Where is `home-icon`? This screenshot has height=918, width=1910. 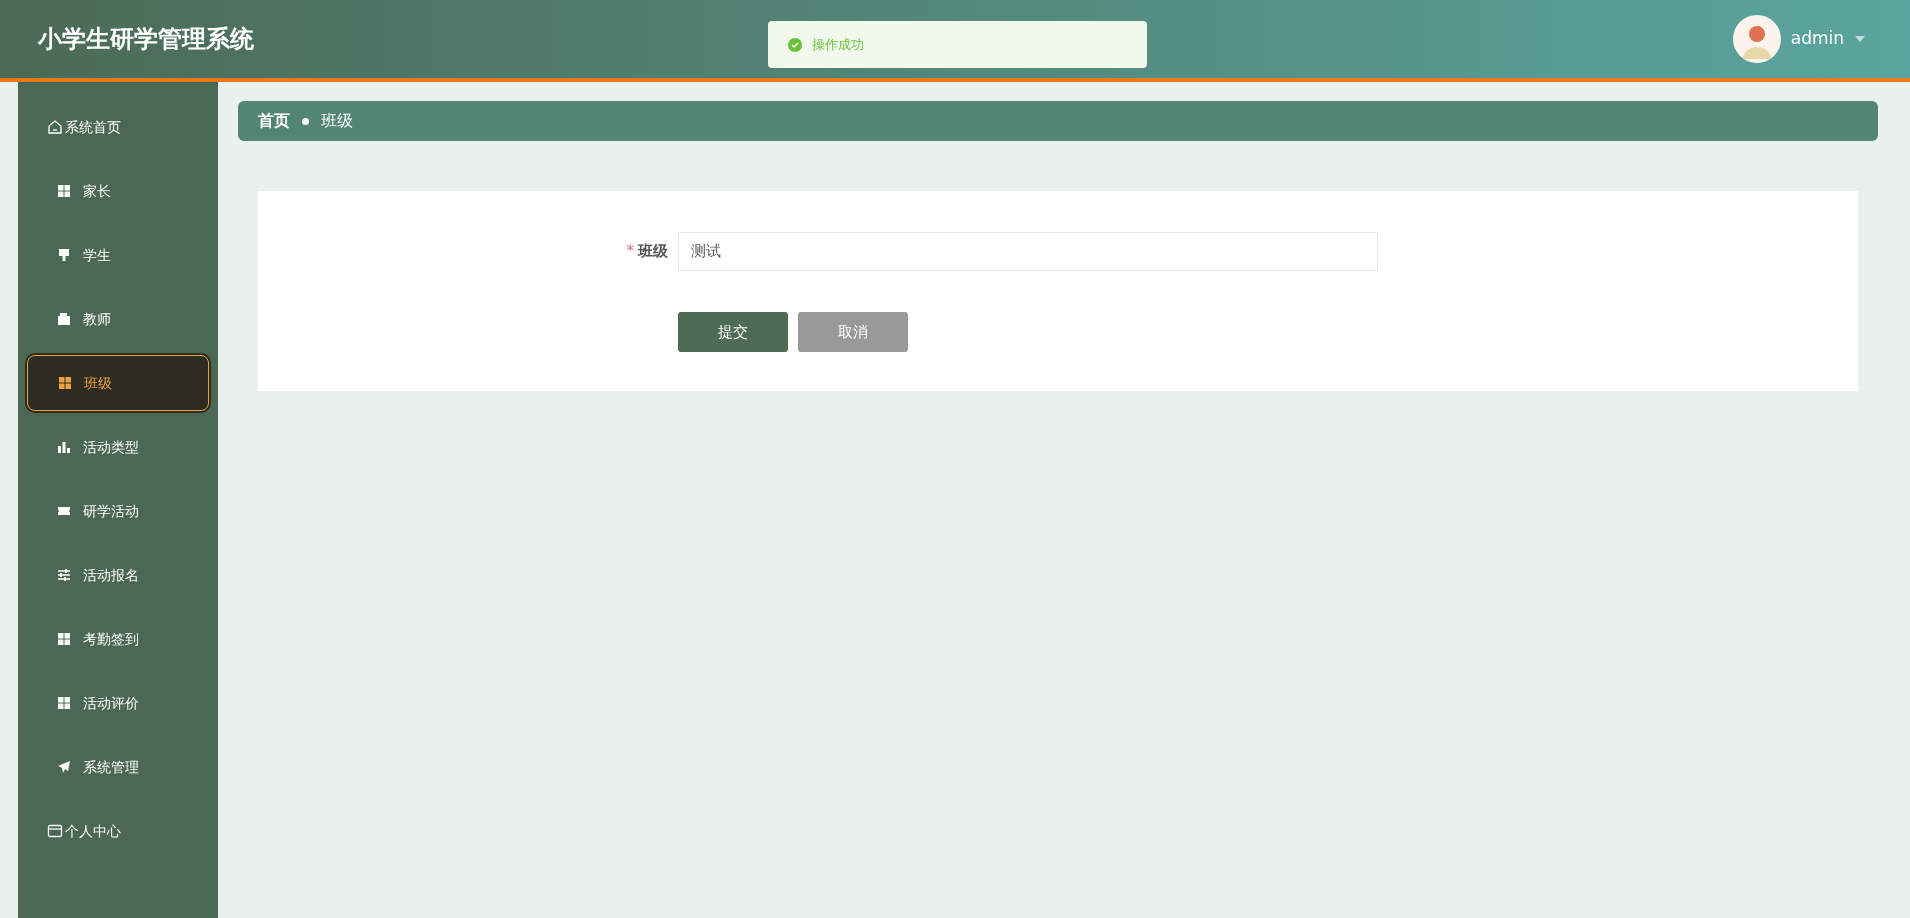
home-icon is located at coordinates (55, 127).